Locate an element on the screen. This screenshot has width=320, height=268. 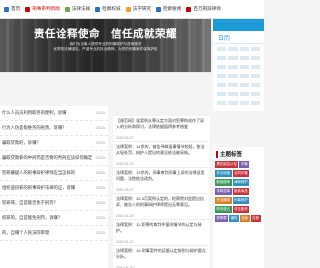
list-item-title: 行为人伪造假维务的刑责、诉赚？ is located at coordinates (34, 128).